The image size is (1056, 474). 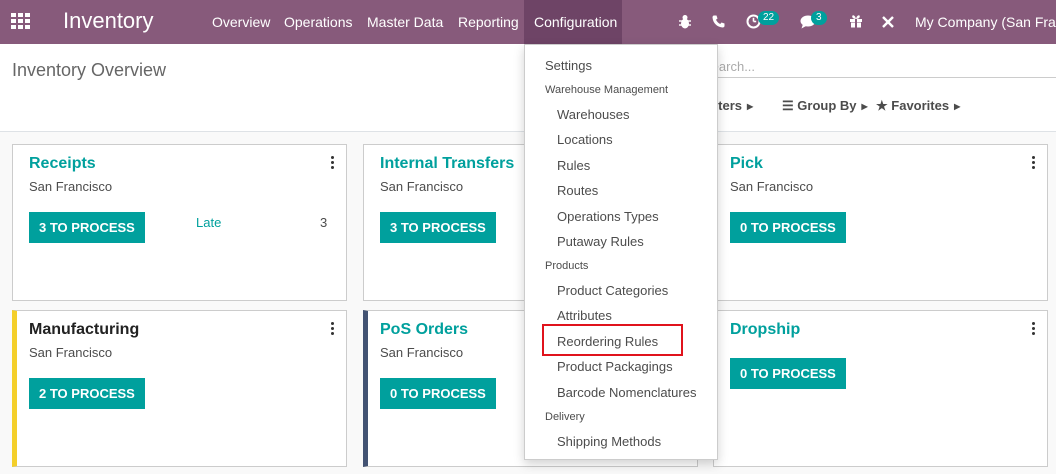 What do you see at coordinates (621, 191) in the screenshot?
I see `menu-item-routes: Routes` at bounding box center [621, 191].